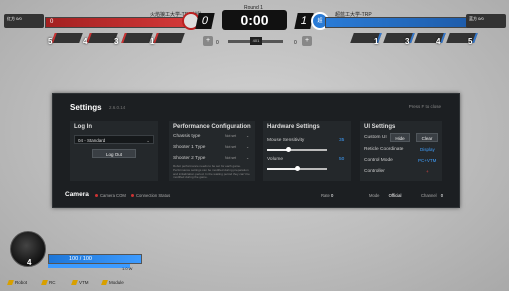 Image resolution: width=509 pixels, height=291 pixels. What do you see at coordinates (427, 137) in the screenshot?
I see `clear-button: Clear` at bounding box center [427, 137].